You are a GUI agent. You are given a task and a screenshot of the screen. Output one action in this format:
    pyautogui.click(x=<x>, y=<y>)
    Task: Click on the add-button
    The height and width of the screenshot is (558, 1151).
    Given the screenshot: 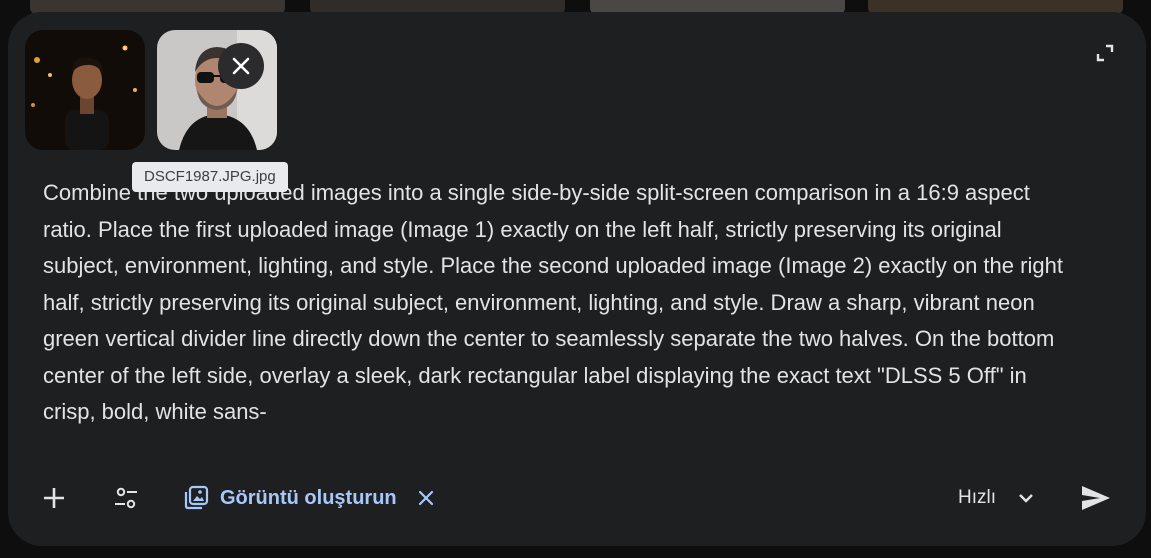 What is the action you would take?
    pyautogui.click(x=54, y=498)
    